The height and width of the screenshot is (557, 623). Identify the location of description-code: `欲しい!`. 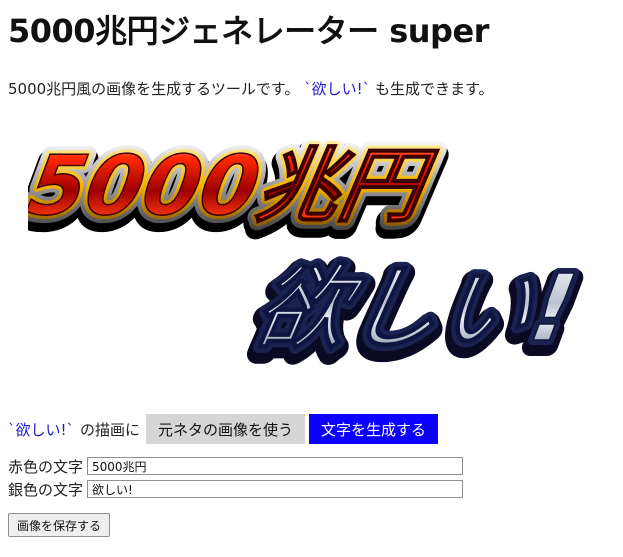
(337, 89).